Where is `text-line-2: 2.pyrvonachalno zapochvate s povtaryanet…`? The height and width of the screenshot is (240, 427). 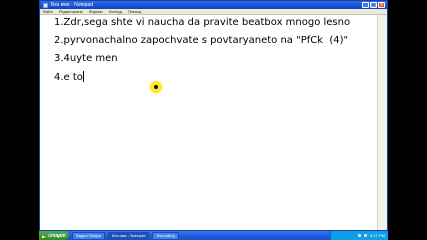 text-line-2: 2.pyrvonachalno zapochvate s povtaryanet… is located at coordinates (201, 40).